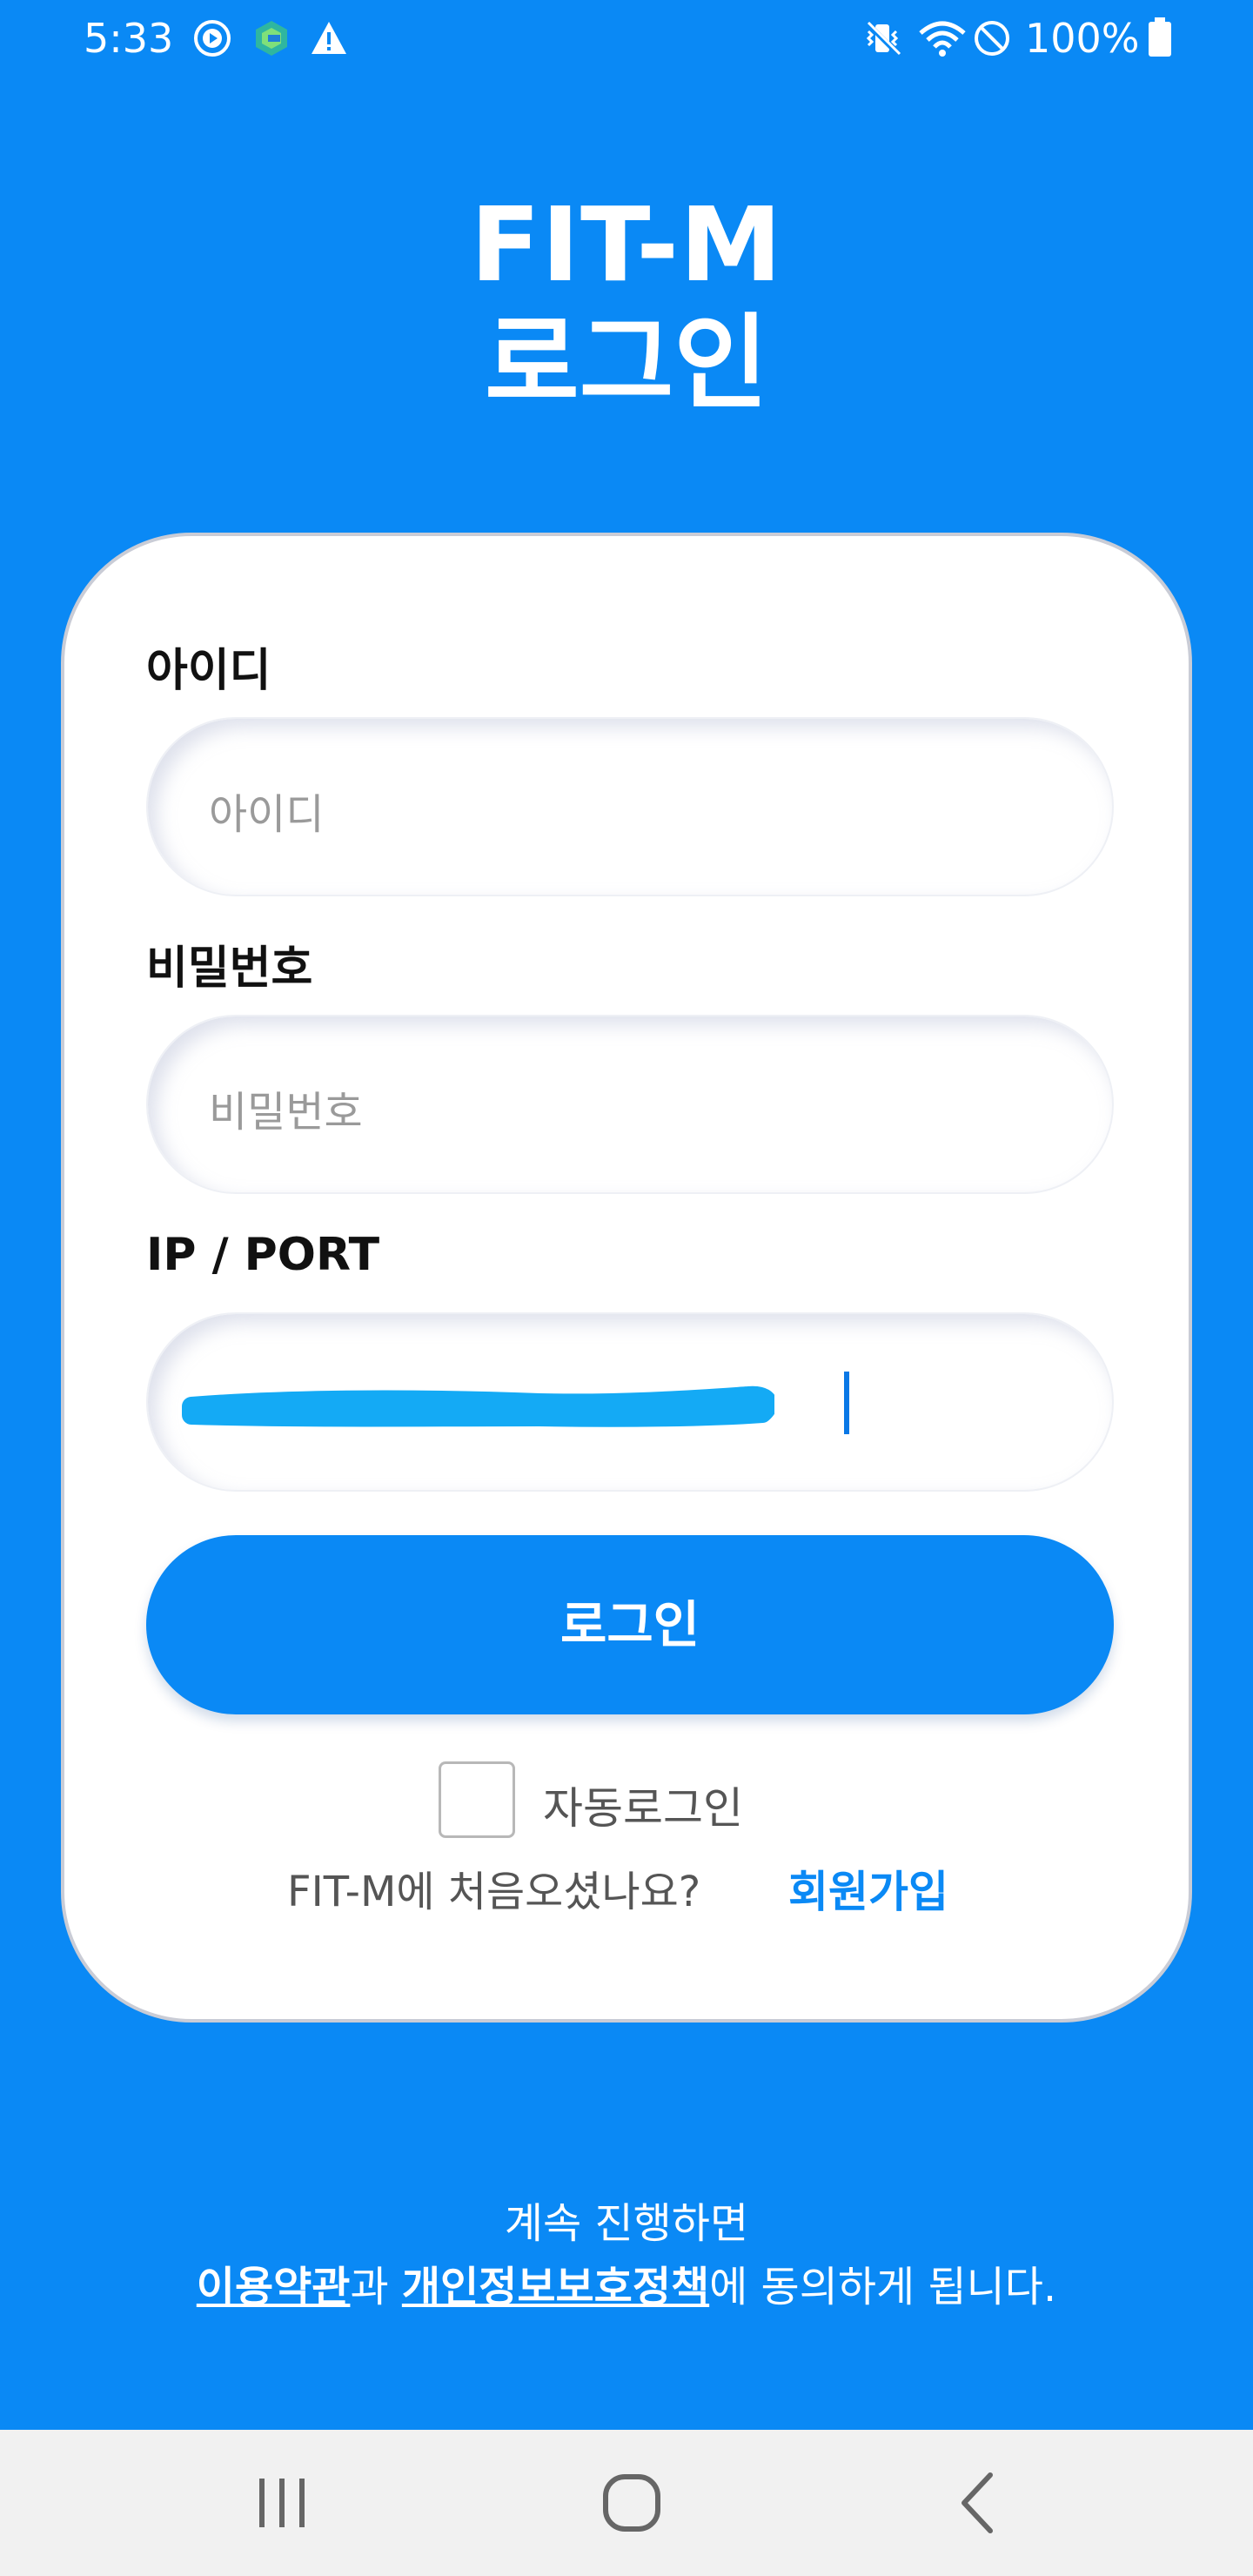 This screenshot has width=1253, height=2576. What do you see at coordinates (212, 38) in the screenshot?
I see `media-icon` at bounding box center [212, 38].